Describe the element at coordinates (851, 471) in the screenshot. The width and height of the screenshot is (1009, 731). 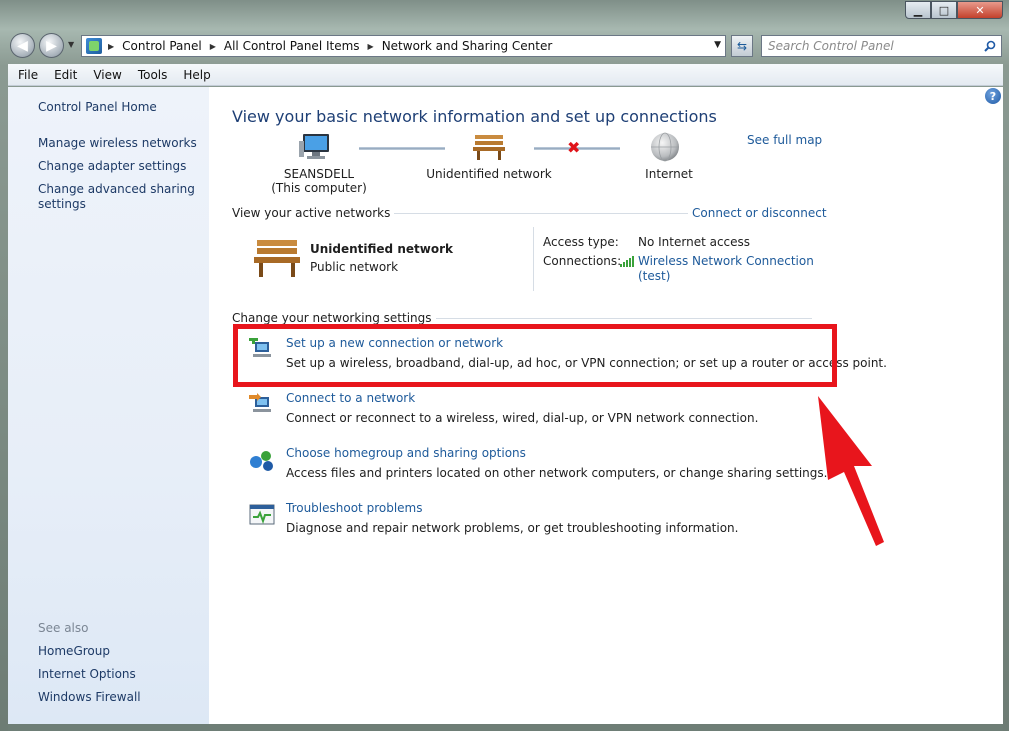
I see `annotation-arrow-icon` at that location.